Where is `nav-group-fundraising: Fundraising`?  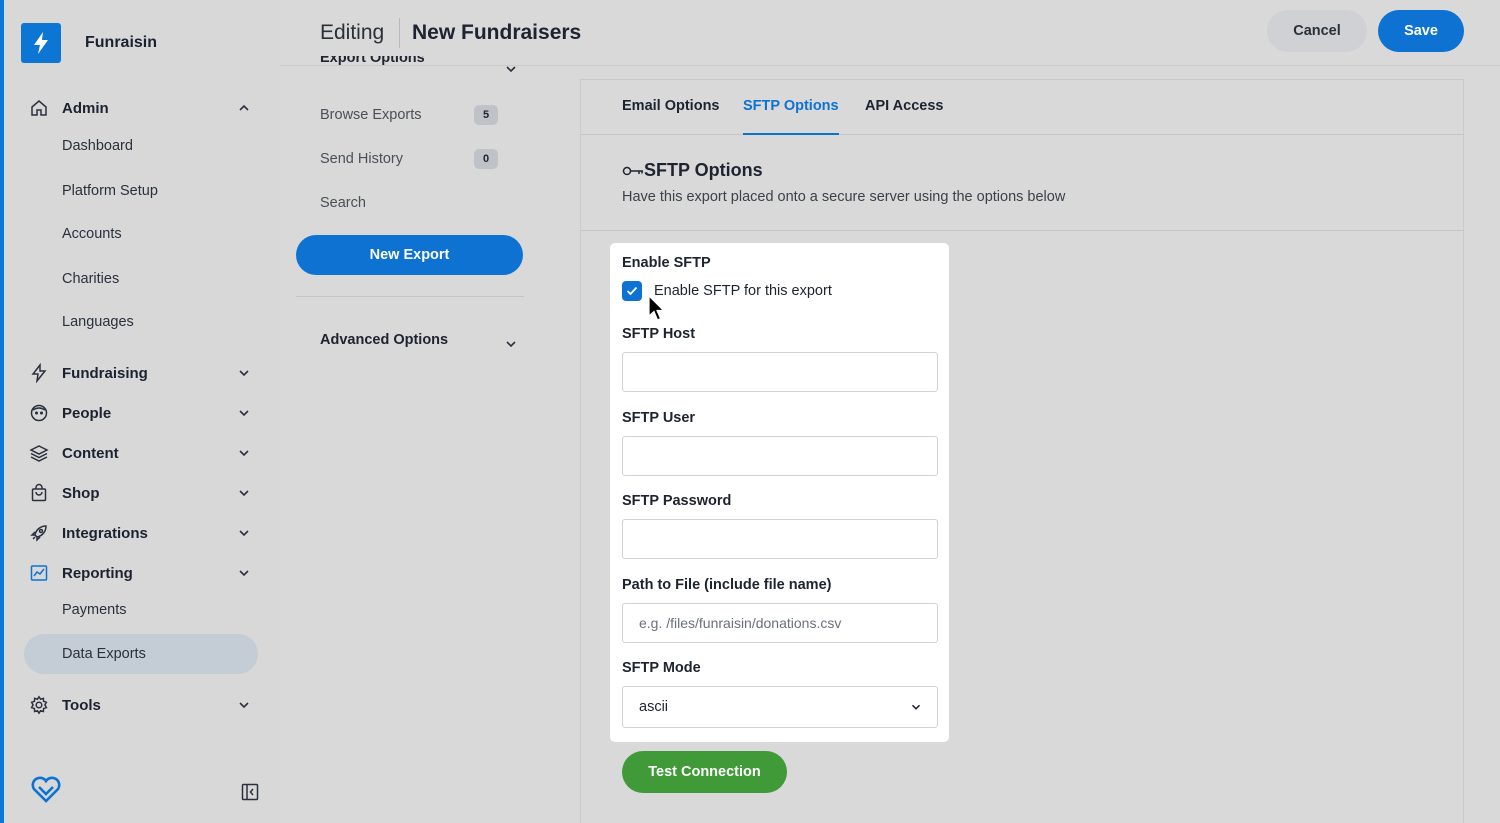 nav-group-fundraising: Fundraising is located at coordinates (142, 373).